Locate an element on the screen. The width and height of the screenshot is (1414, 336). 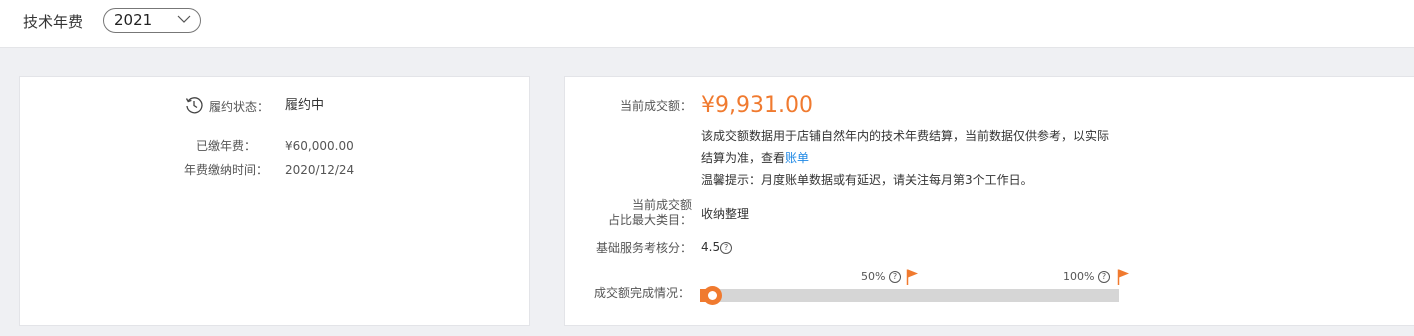
milestone-100-flag-icon is located at coordinates (1123, 277).